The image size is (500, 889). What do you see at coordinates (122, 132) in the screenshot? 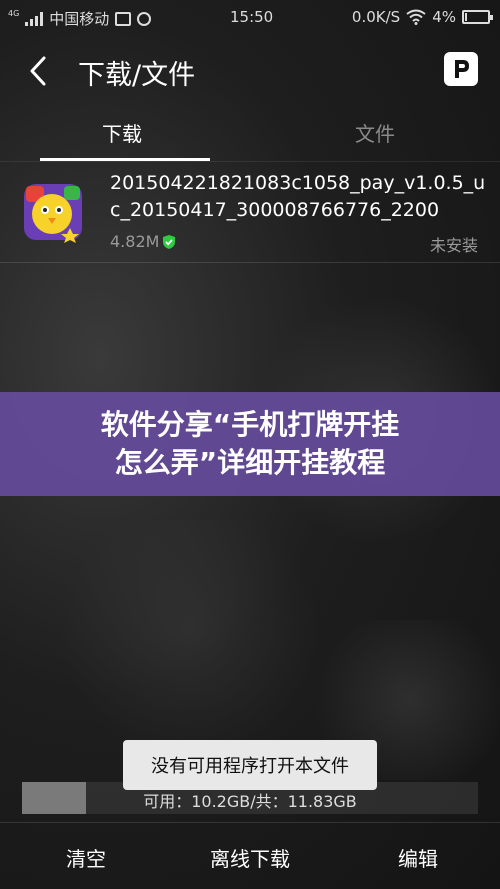
I see `tab-download: 下载` at bounding box center [122, 132].